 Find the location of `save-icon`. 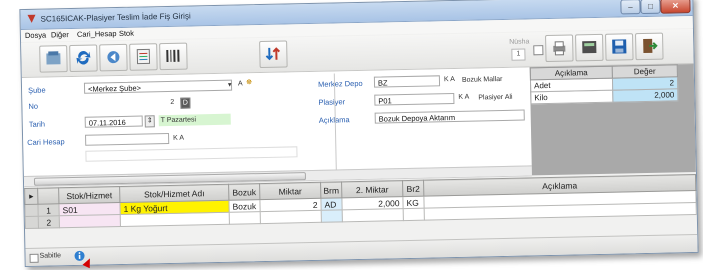

save-icon is located at coordinates (619, 46).